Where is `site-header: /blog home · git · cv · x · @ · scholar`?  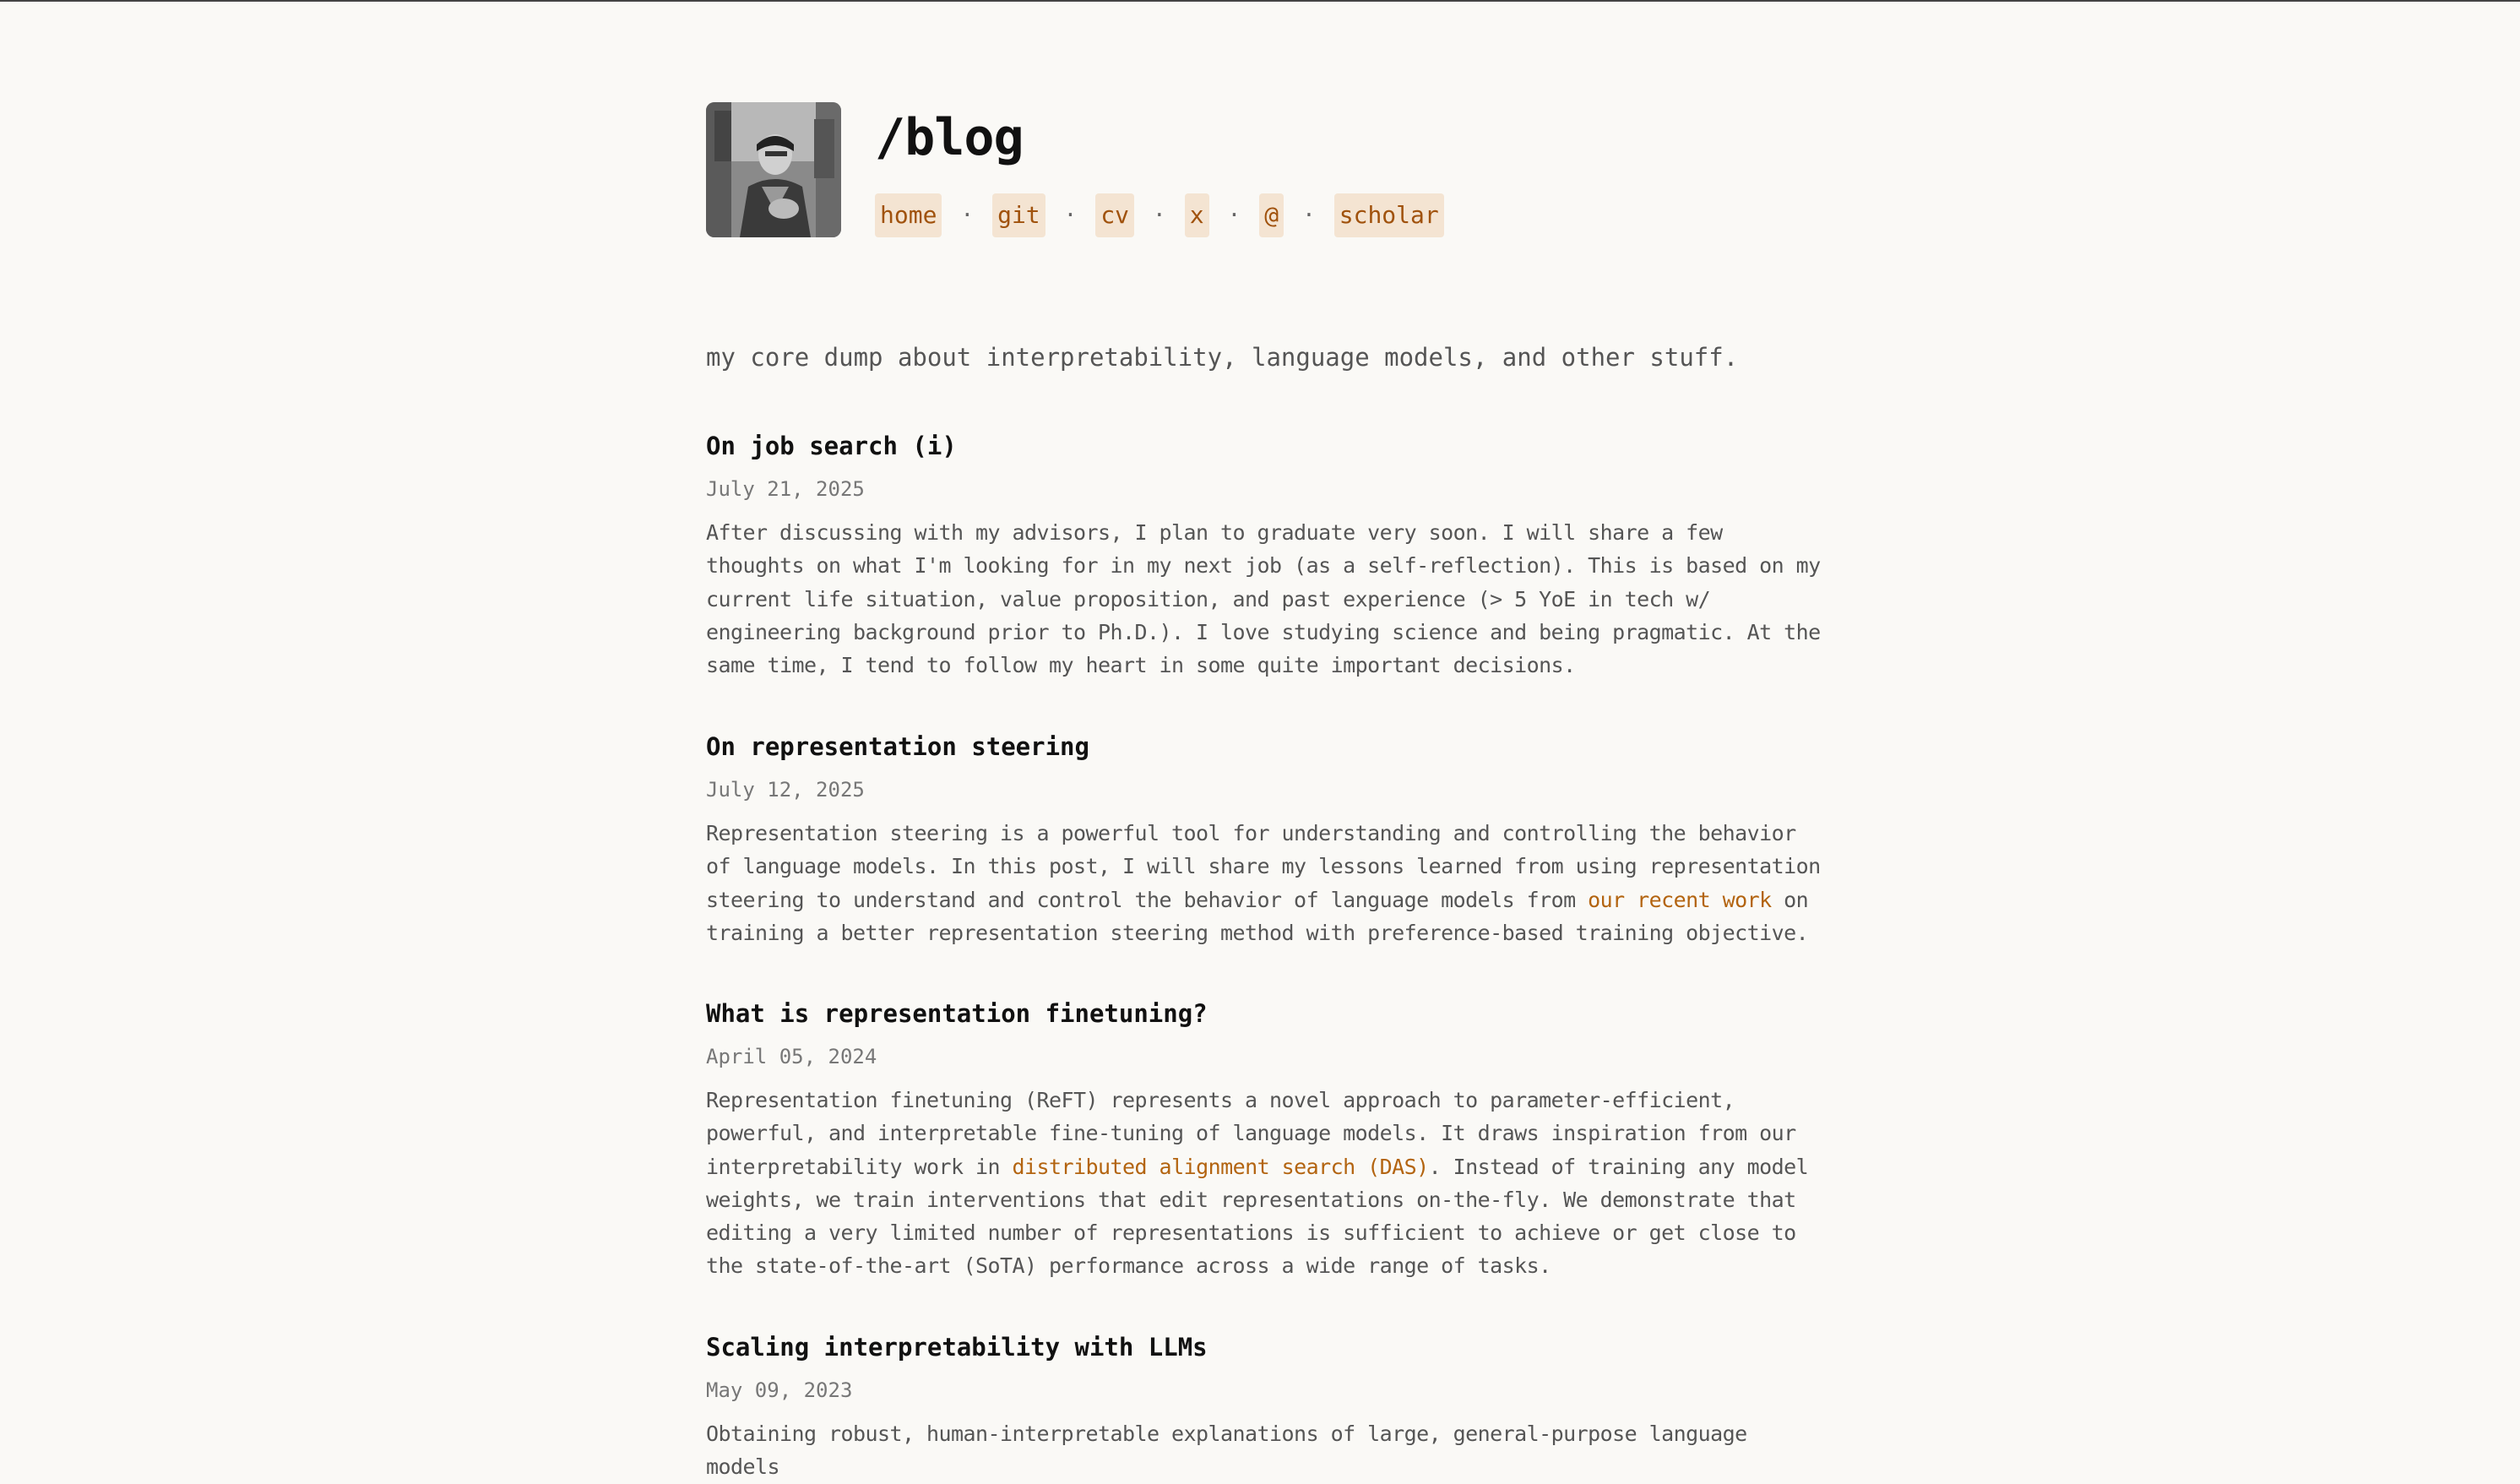
site-header: /blog home · git · cv · x · @ · scholar is located at coordinates (1075, 169).